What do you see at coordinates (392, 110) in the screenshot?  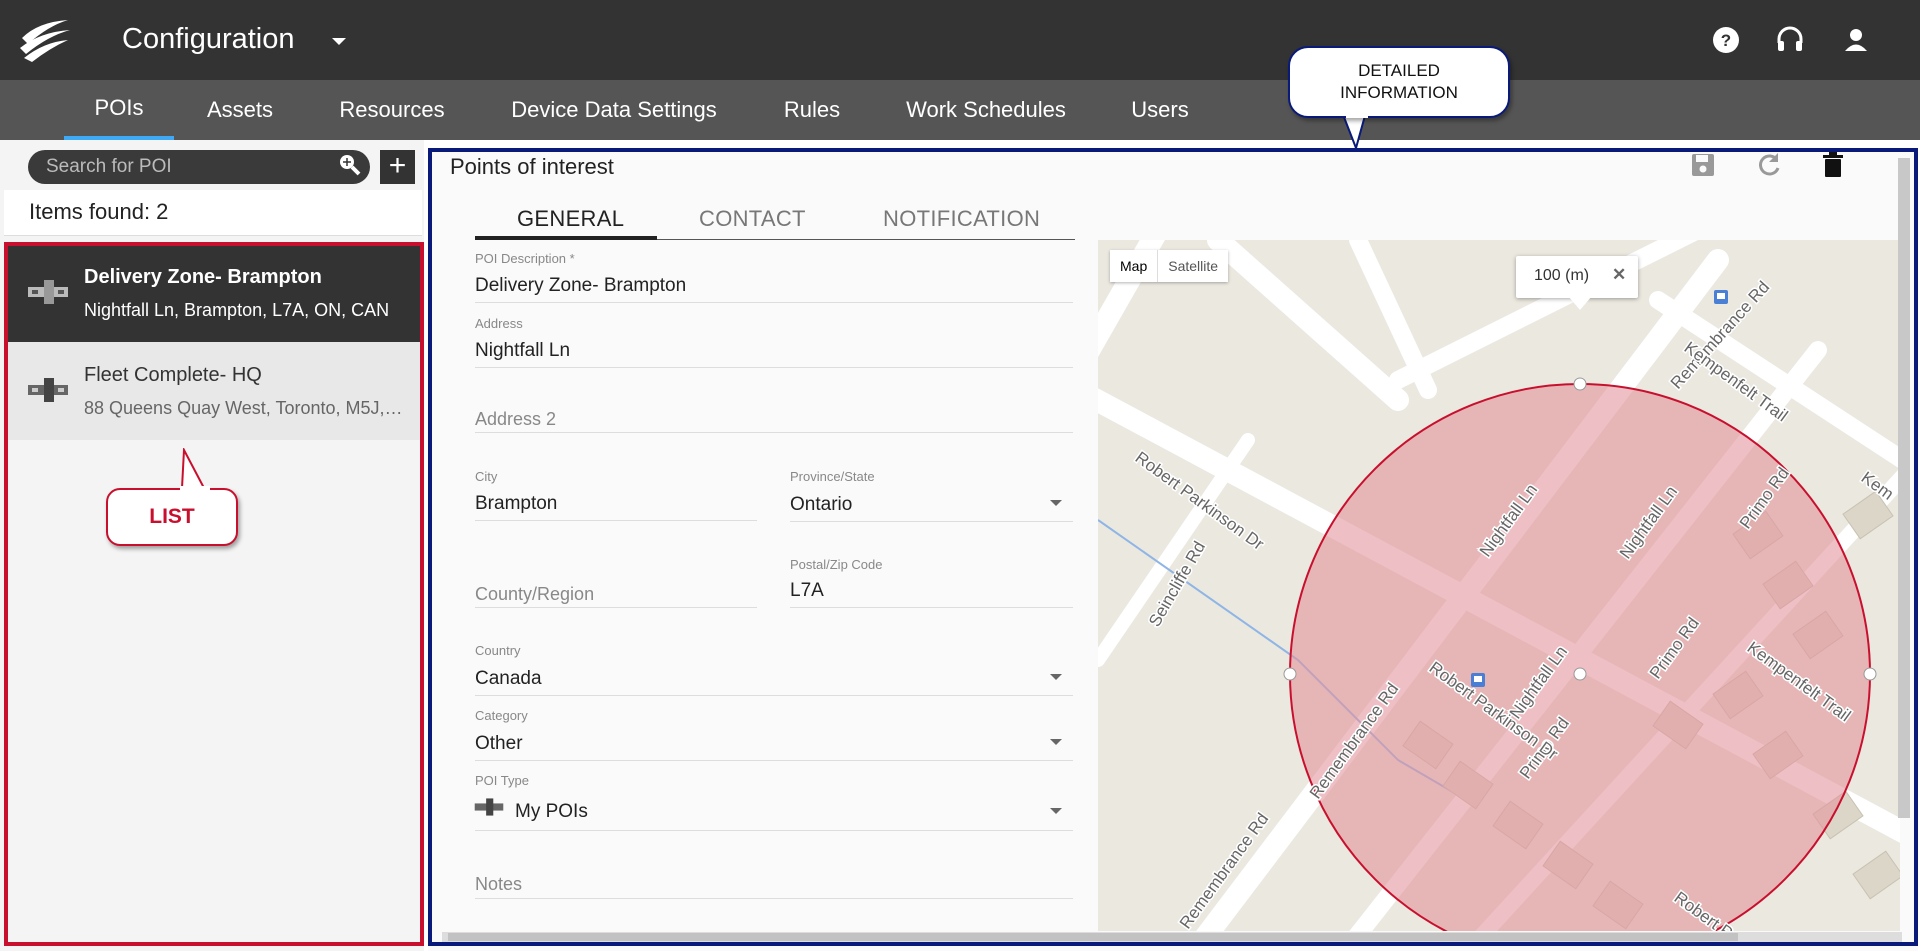 I see `tab-resources: Resources` at bounding box center [392, 110].